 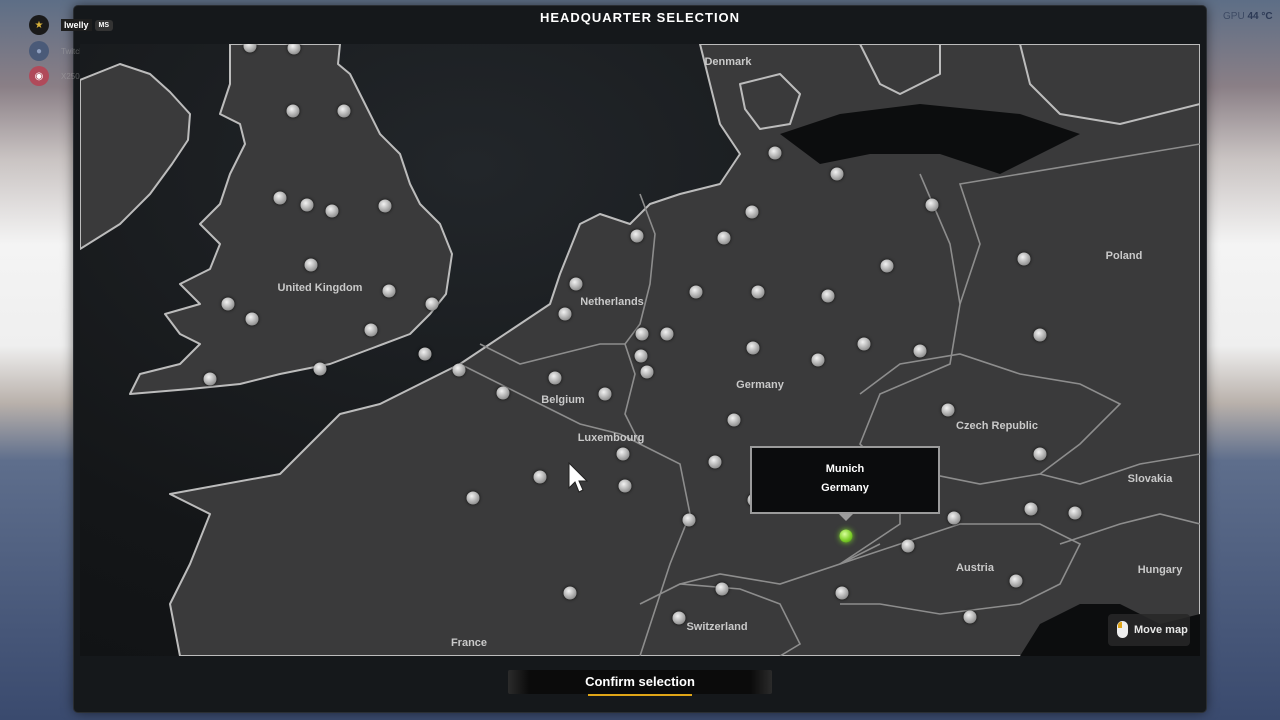 I want to click on move-map-label: Move map, so click(x=1161, y=630).